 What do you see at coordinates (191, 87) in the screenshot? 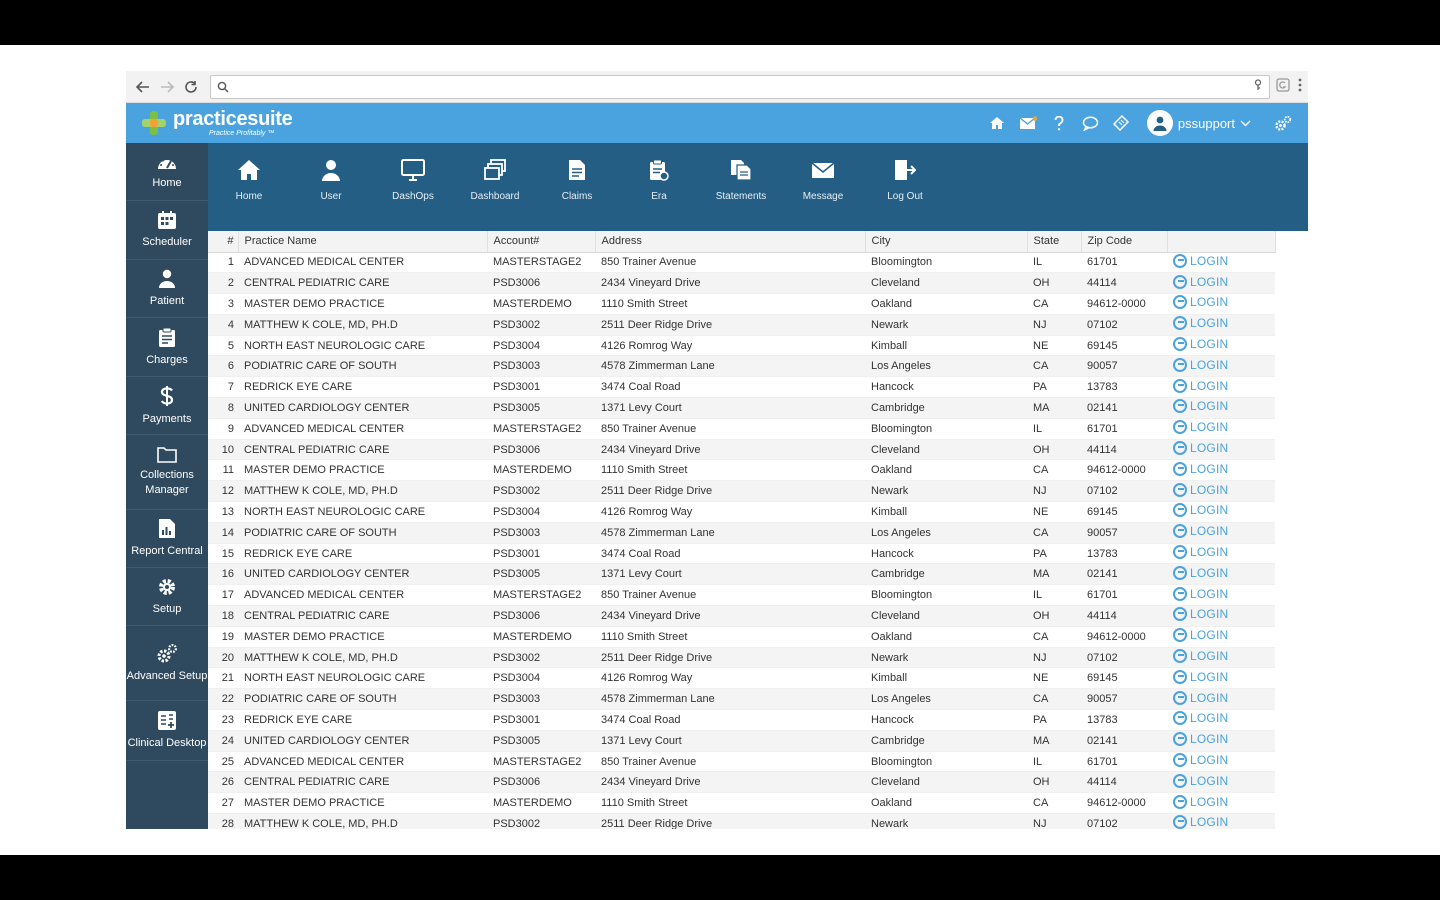
I see `reload-button` at bounding box center [191, 87].